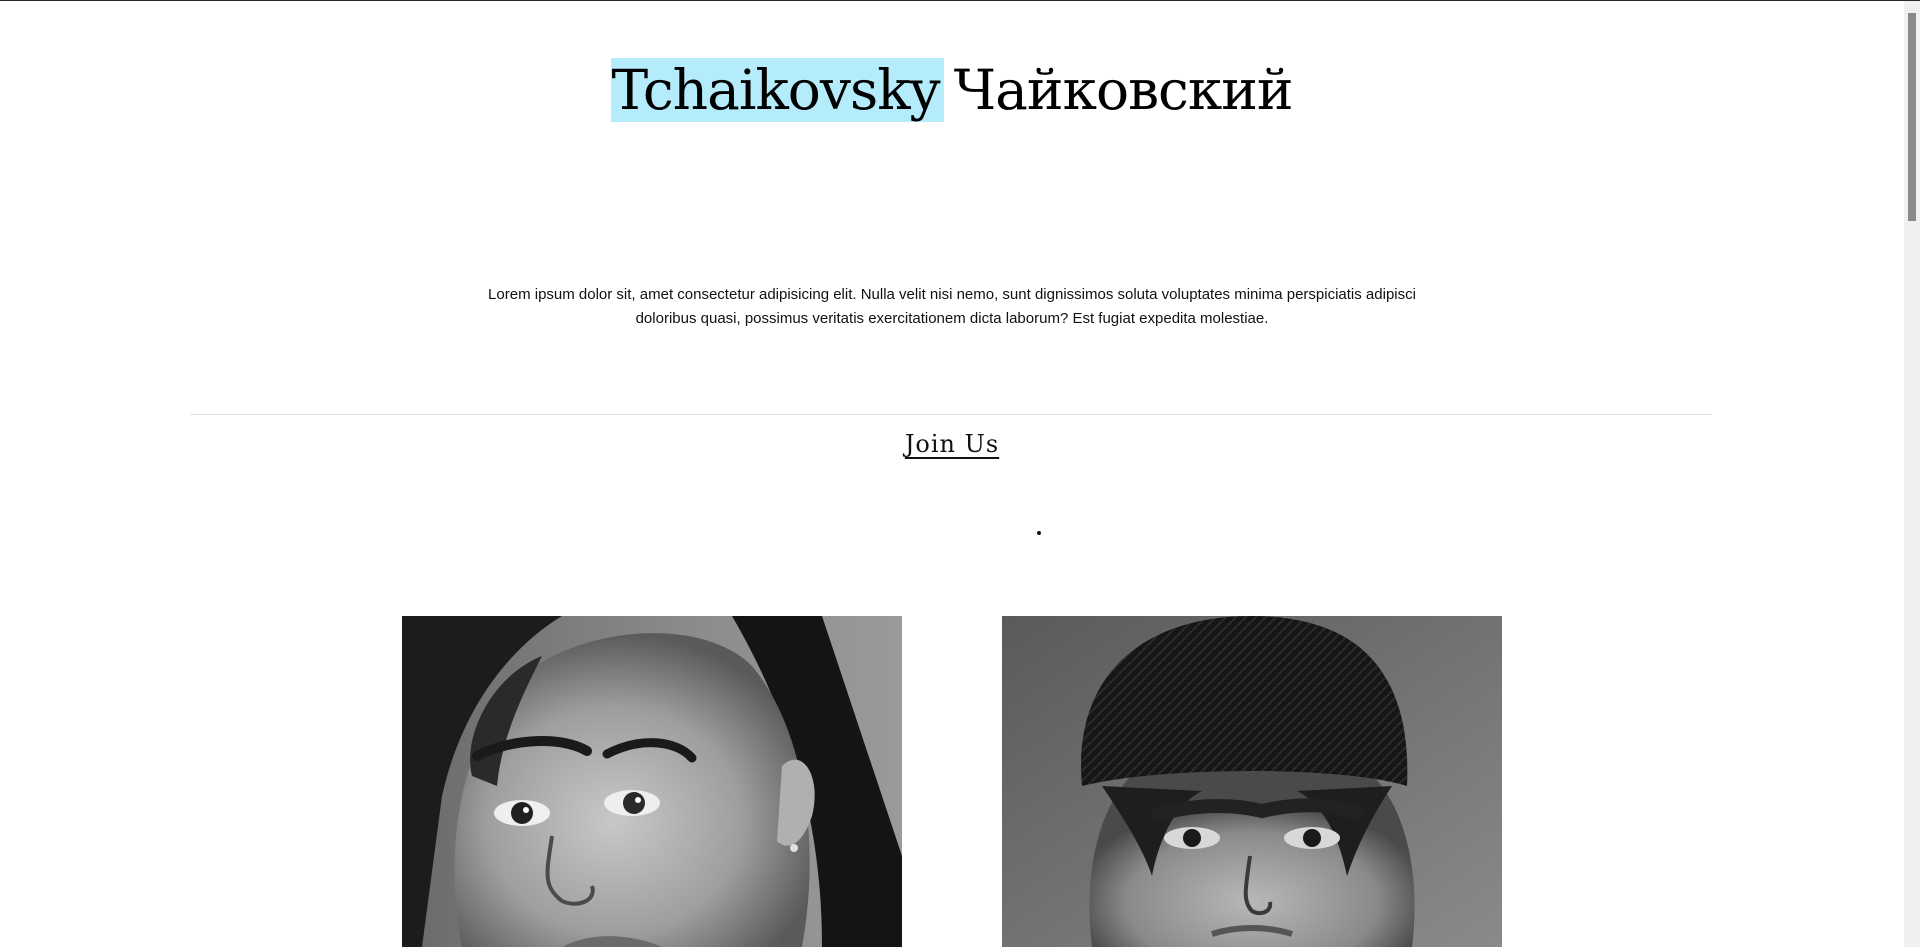  What do you see at coordinates (1039, 533) in the screenshot?
I see `bullet-dot` at bounding box center [1039, 533].